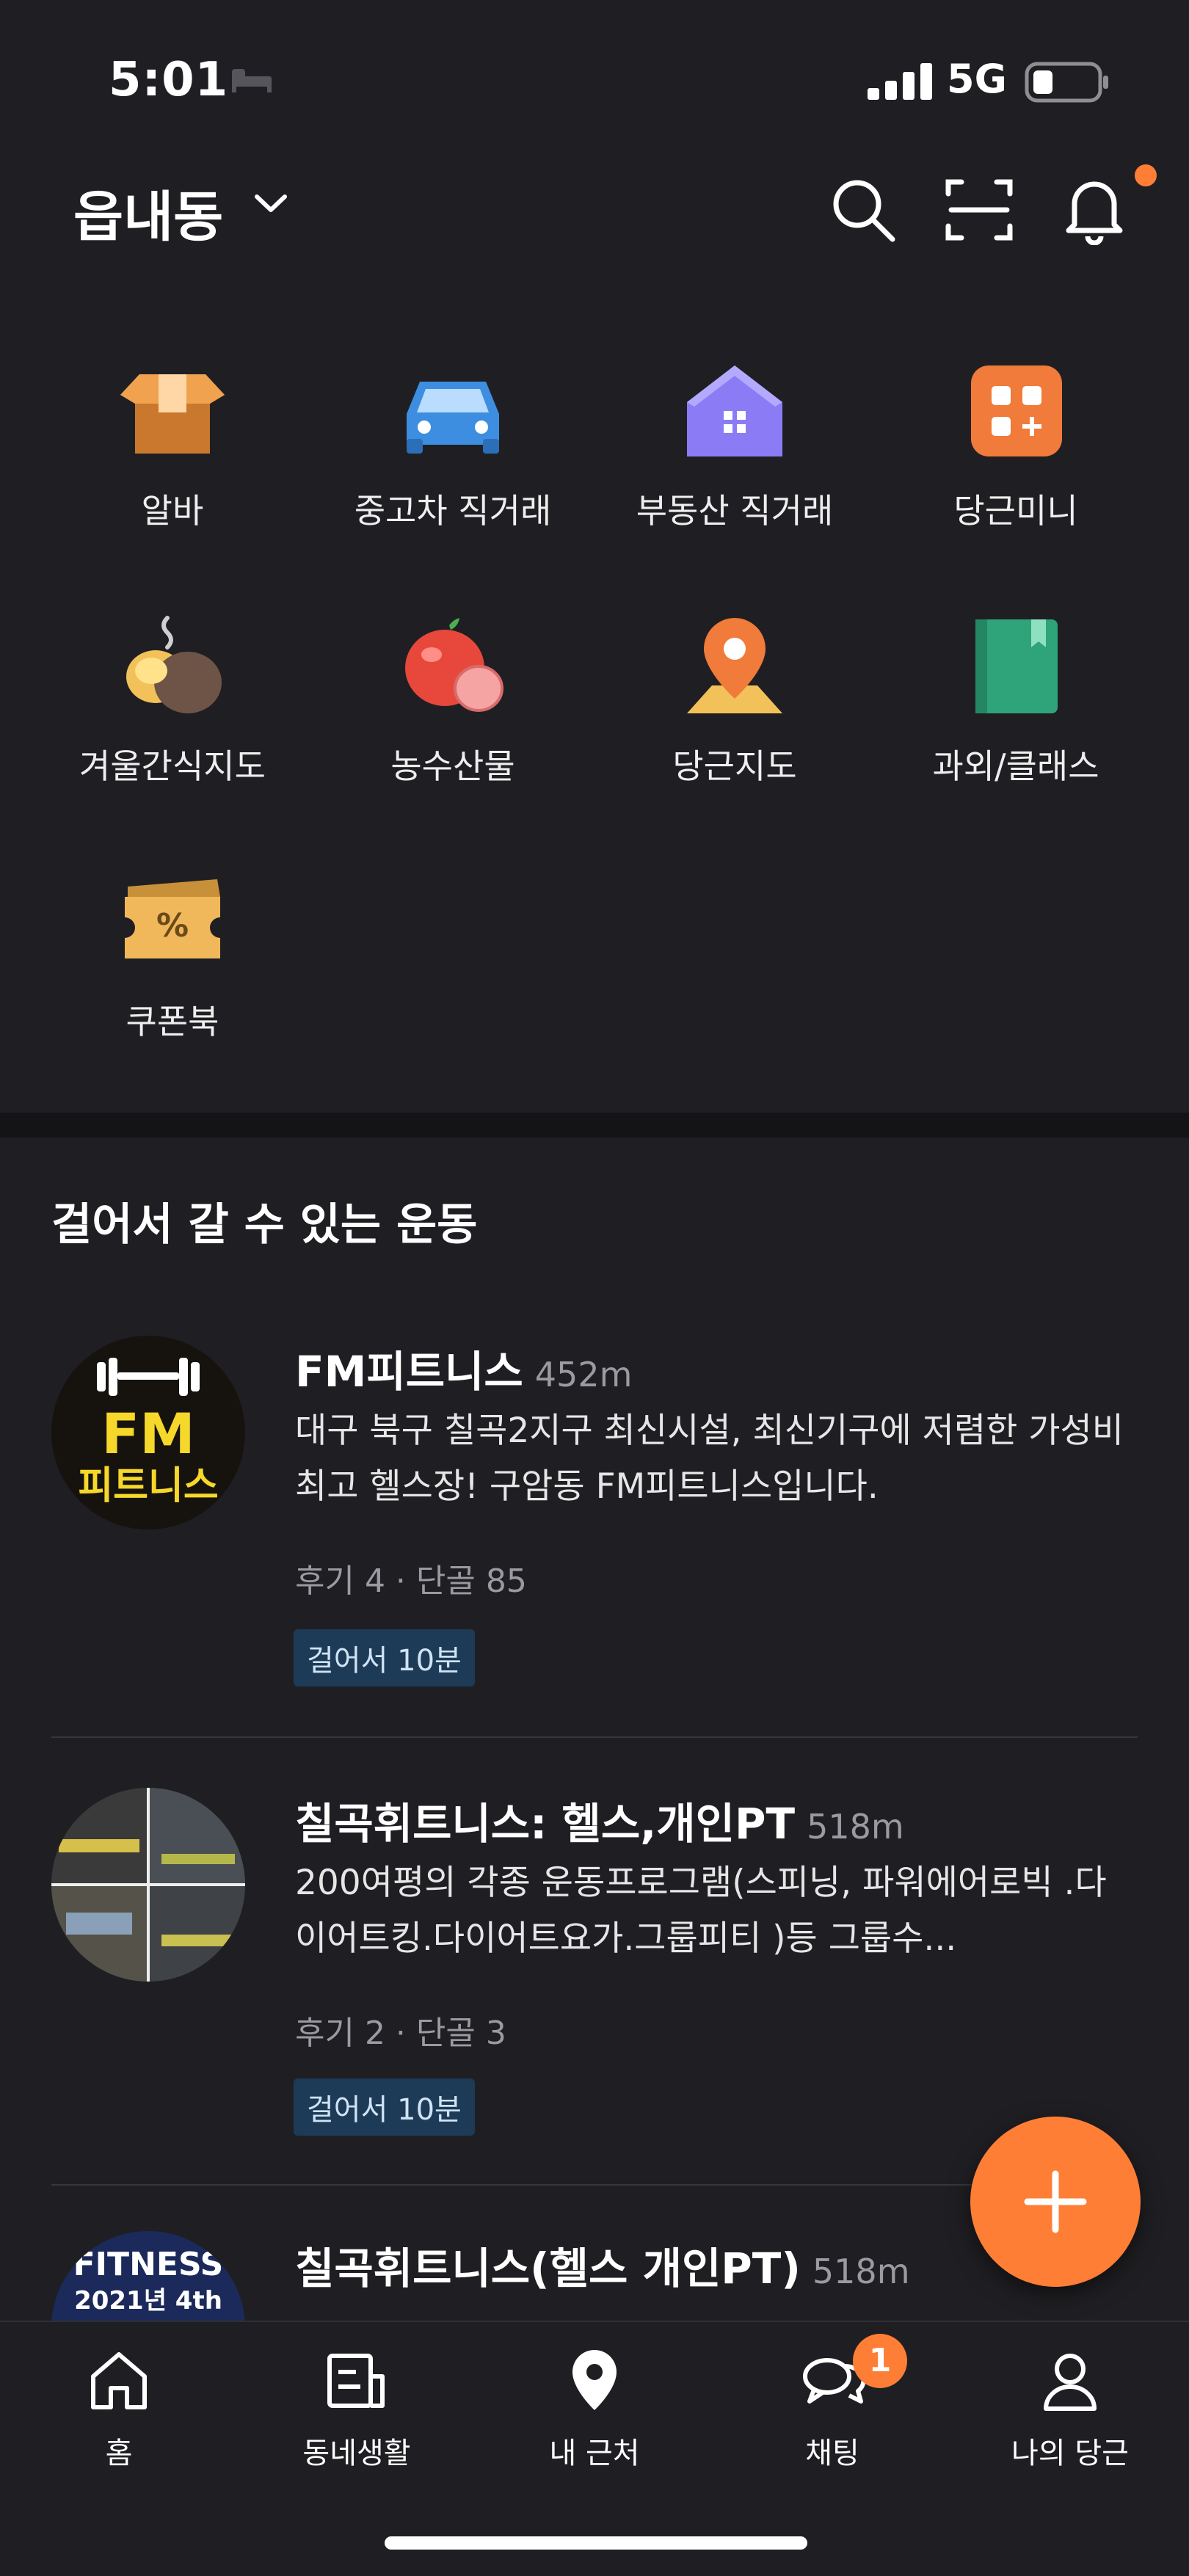 This screenshot has height=2576, width=1189. I want to click on home-indicator, so click(596, 2543).